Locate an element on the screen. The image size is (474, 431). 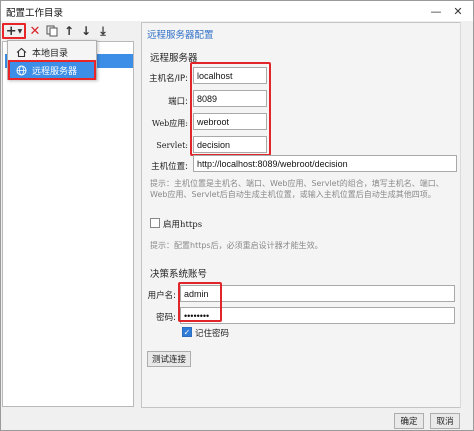
port-label: 端口: is located at coordinates (178, 102).